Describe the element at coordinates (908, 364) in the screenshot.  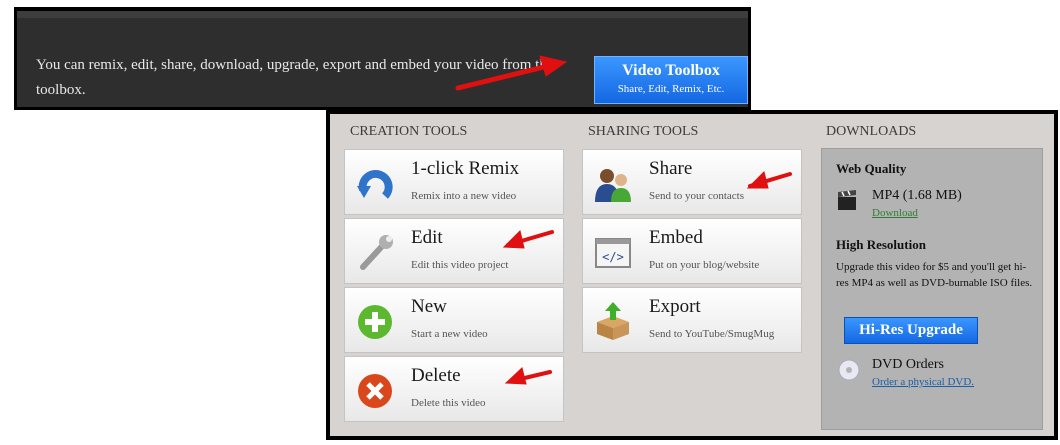
I see `dvd-orders-heading: DVD Orders` at that location.